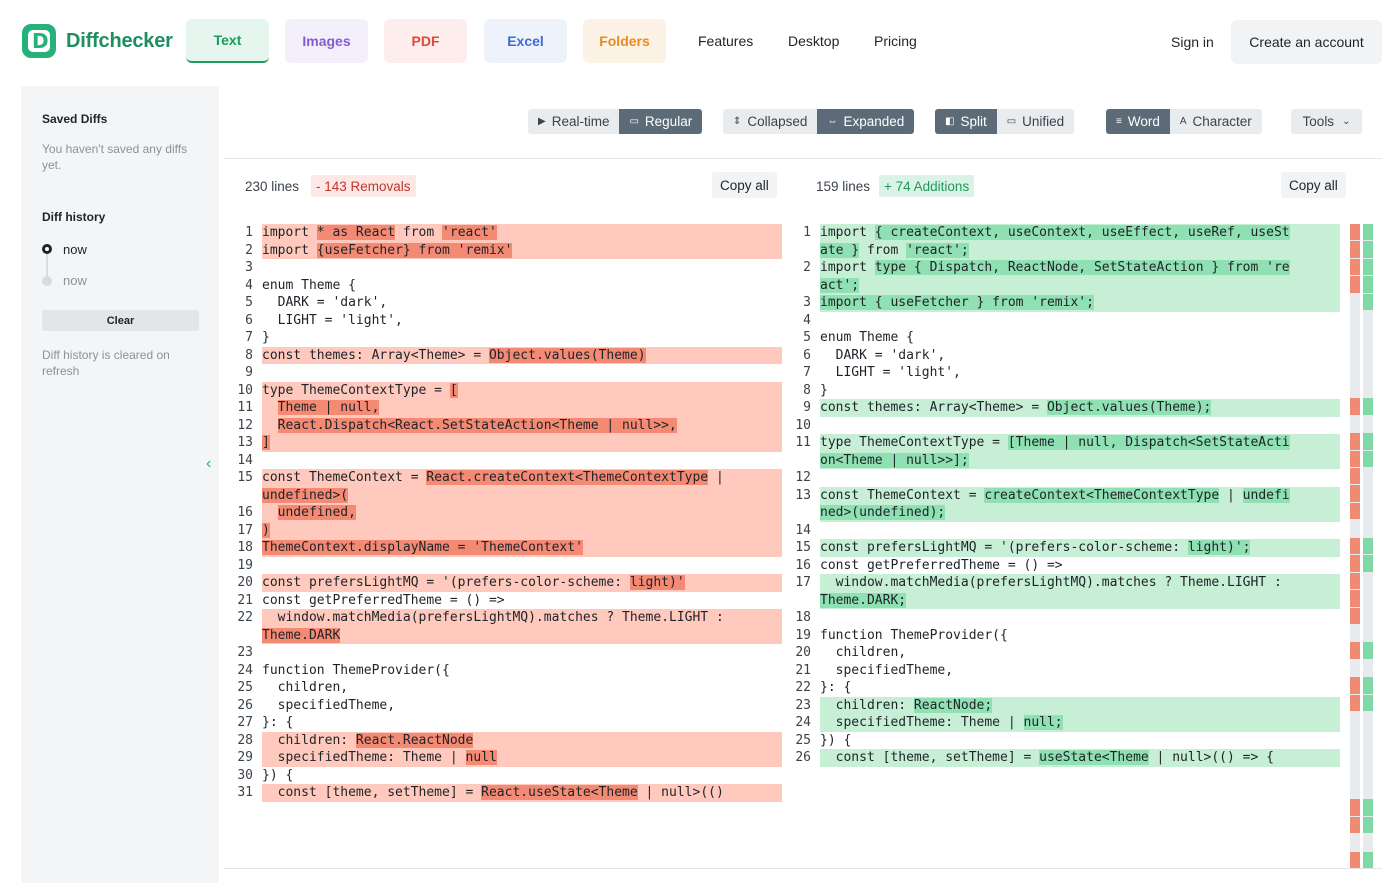 The width and height of the screenshot is (1400, 883). What do you see at coordinates (803, 425) in the screenshot?
I see `line-number: 10` at bounding box center [803, 425].